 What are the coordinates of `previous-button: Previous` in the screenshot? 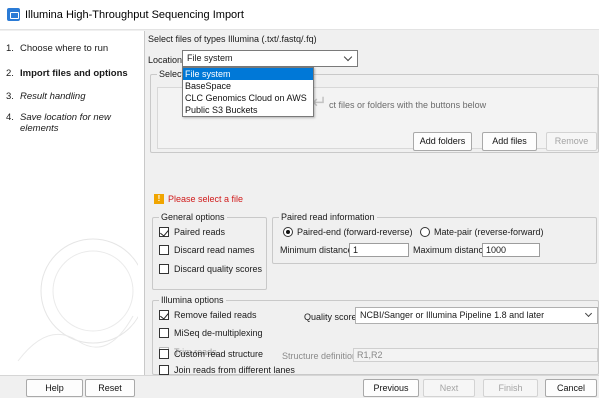 It's located at (391, 388).